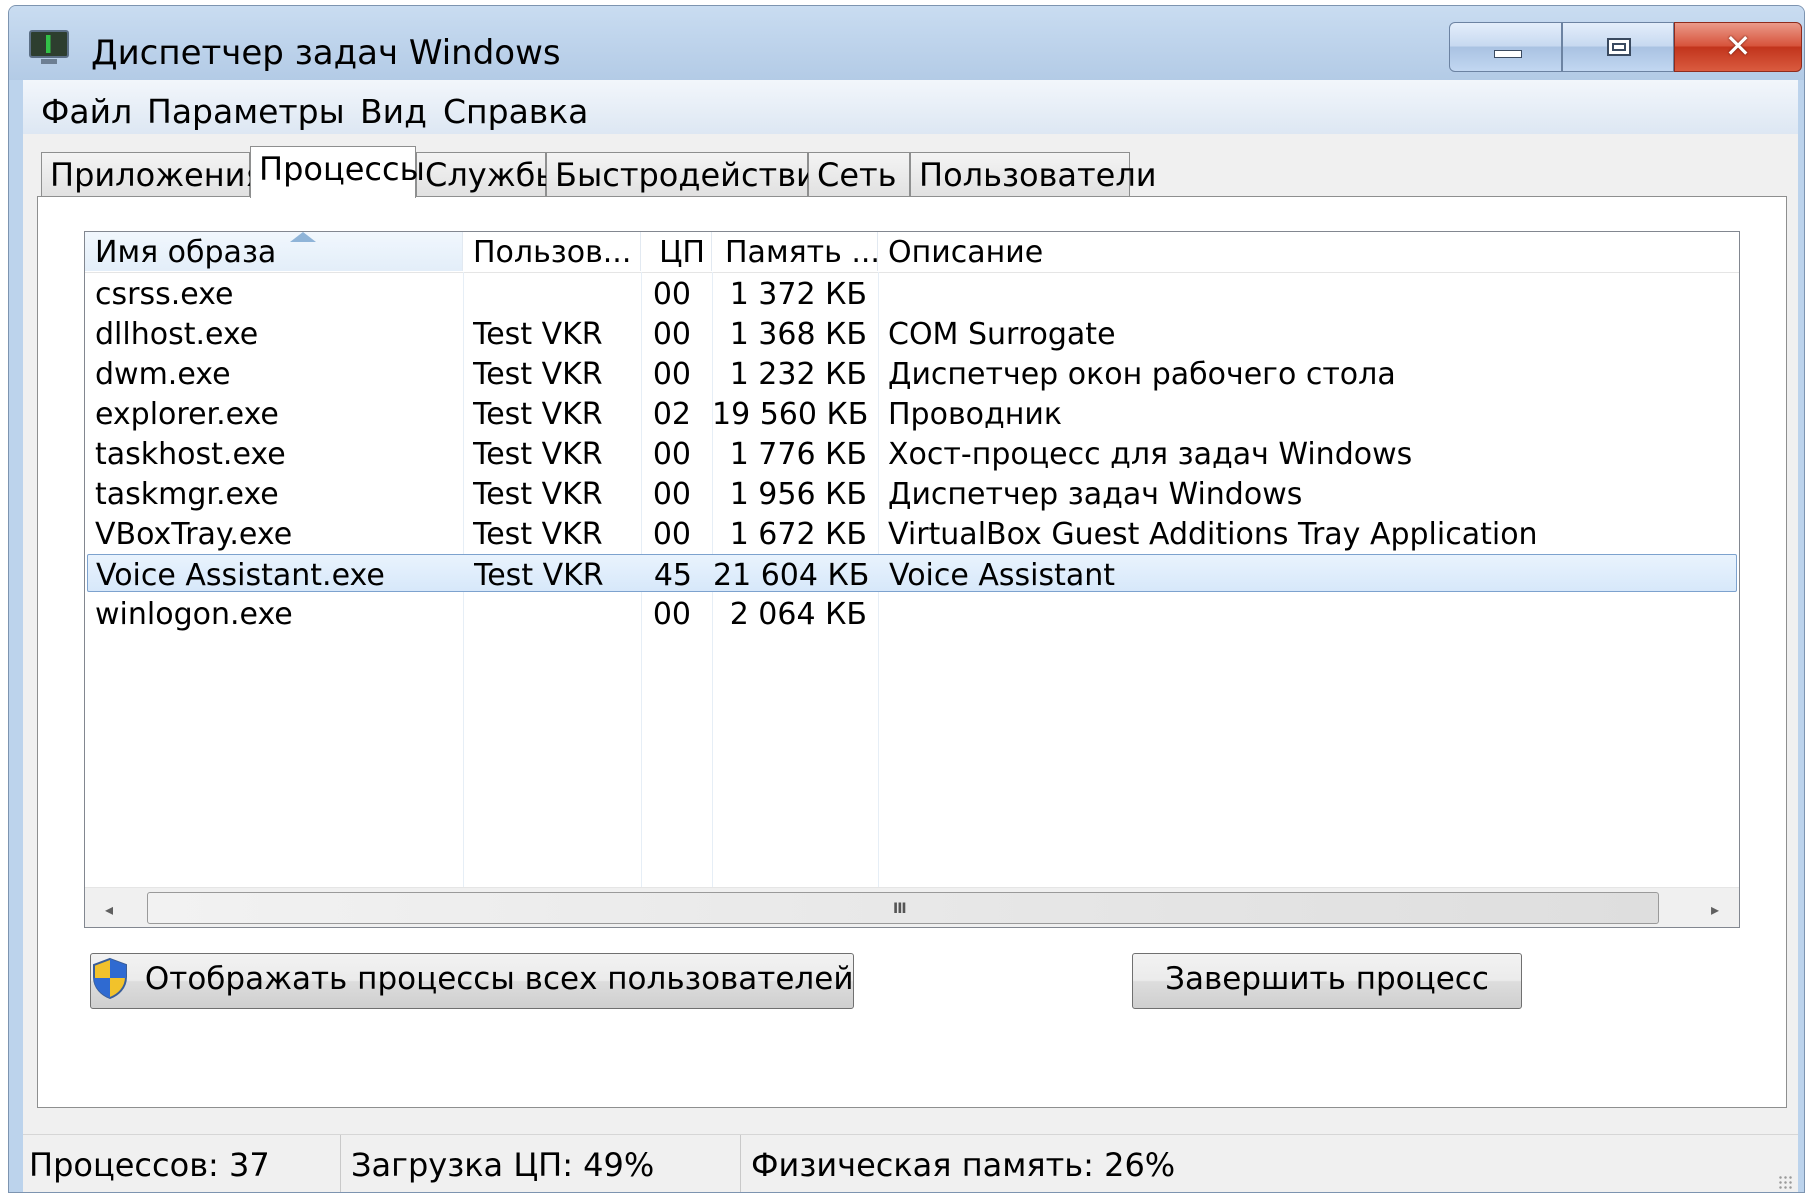 The image size is (1805, 1193). Describe the element at coordinates (182, 1163) in the screenshot. I see `status-process-count: Процессов: 37` at that location.